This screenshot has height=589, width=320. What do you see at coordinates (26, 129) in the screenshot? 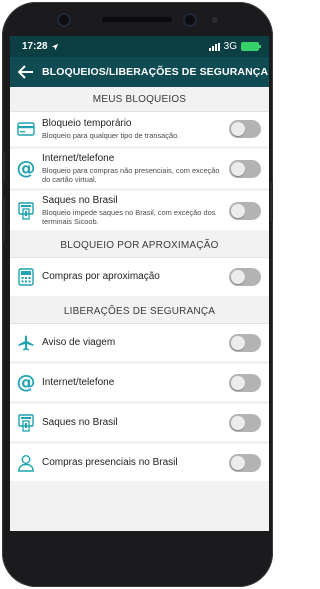
I see `credit-card-icon` at bounding box center [26, 129].